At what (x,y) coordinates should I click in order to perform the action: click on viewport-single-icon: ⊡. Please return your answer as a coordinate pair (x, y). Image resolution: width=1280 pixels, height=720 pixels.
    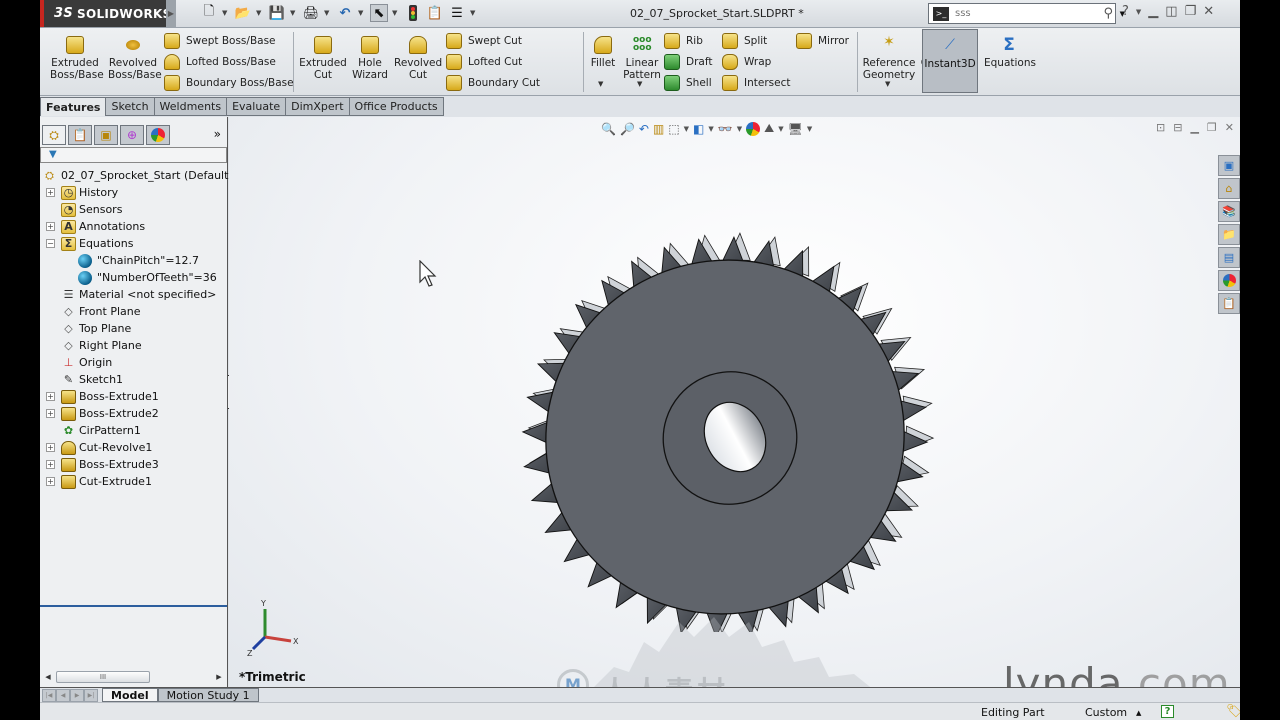
    Looking at the image, I should click on (1160, 127).